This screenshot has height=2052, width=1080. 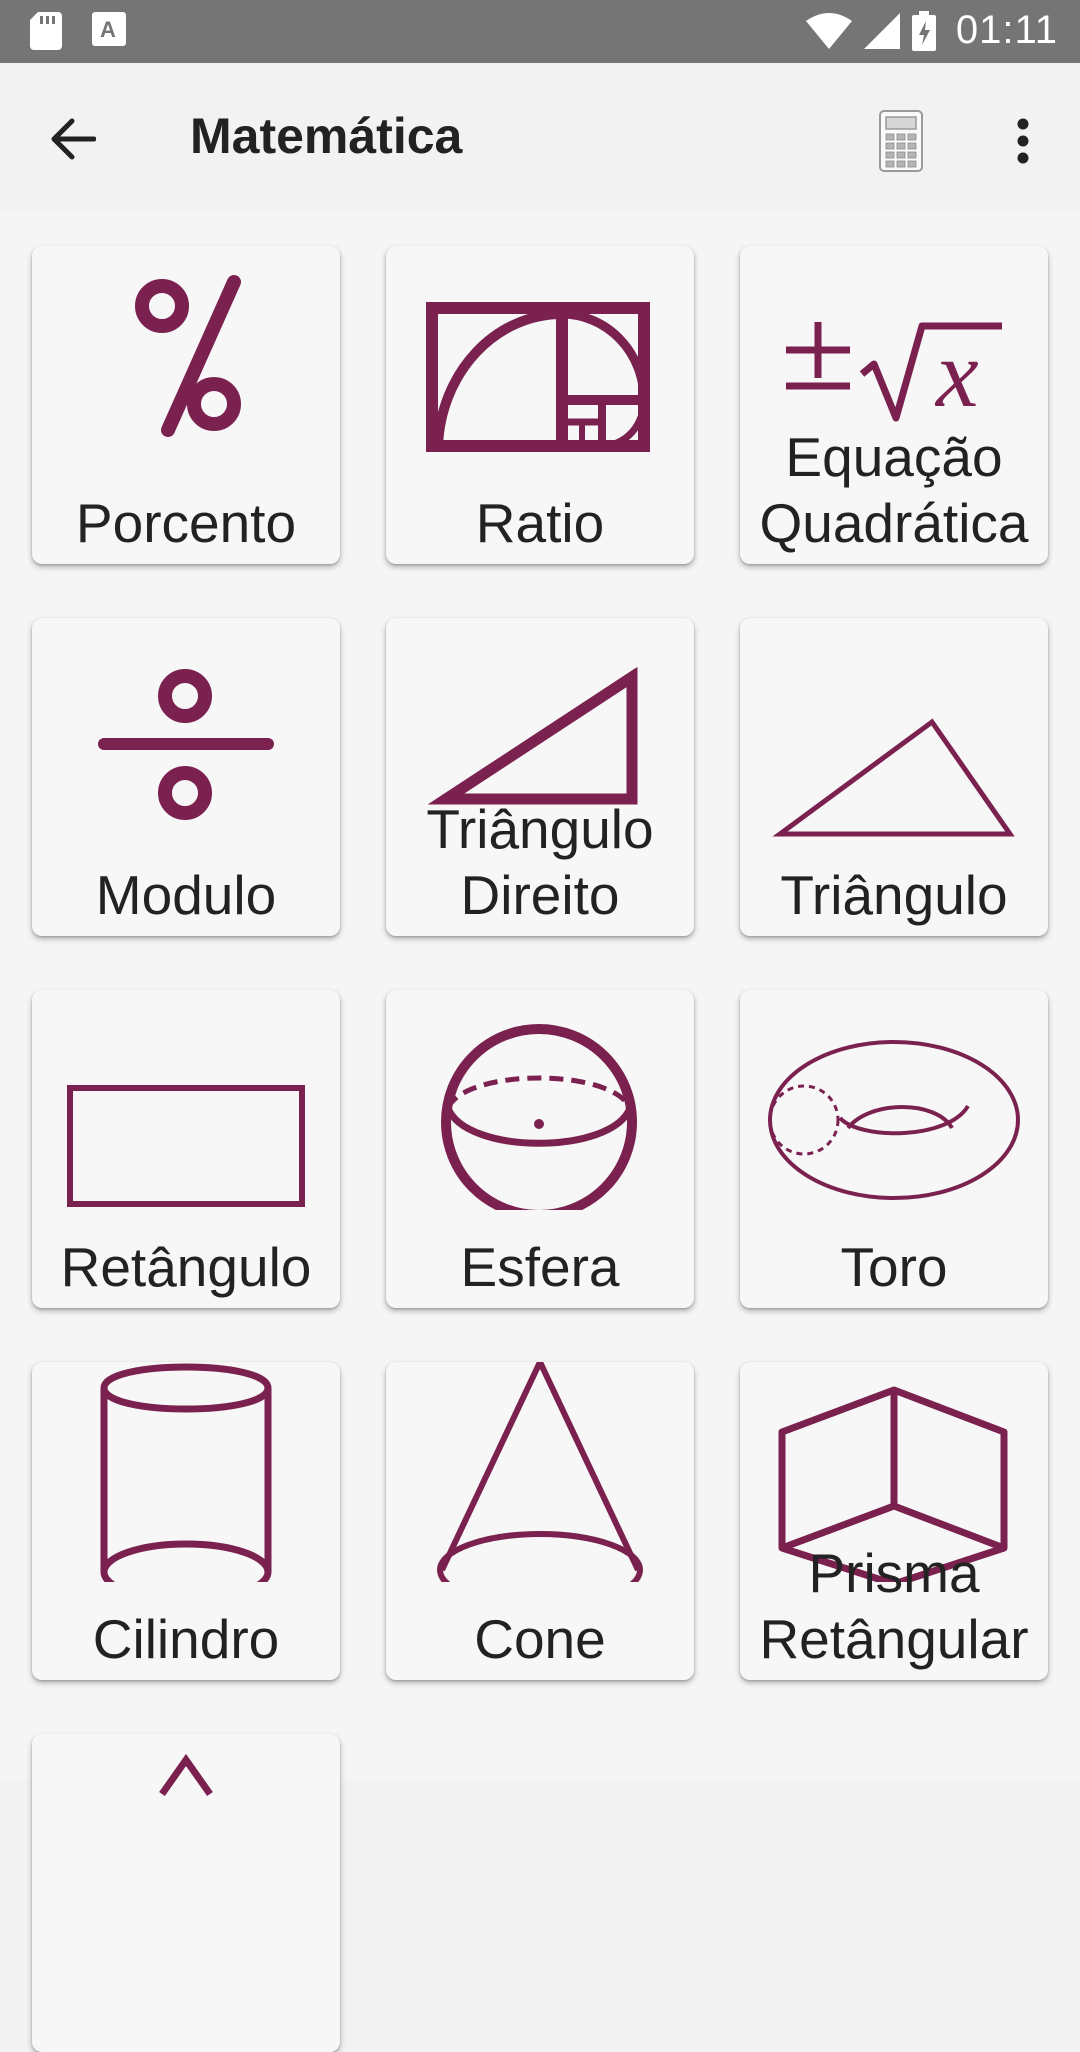 I want to click on tile-label: Retângulo, so click(x=186, y=1267).